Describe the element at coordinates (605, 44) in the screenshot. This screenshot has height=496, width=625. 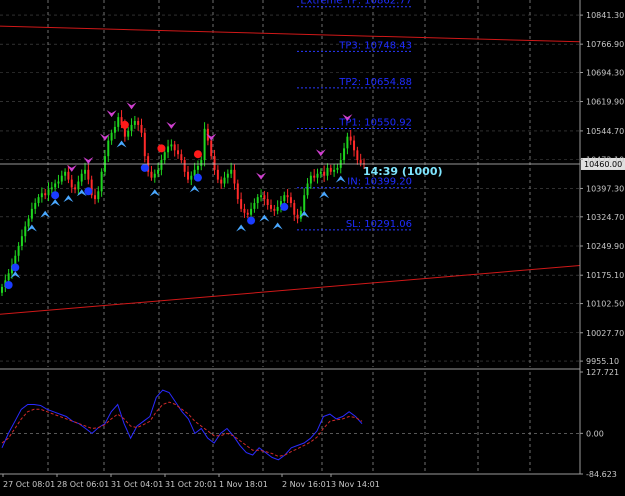
I see `price-tick-label: 10766.90` at that location.